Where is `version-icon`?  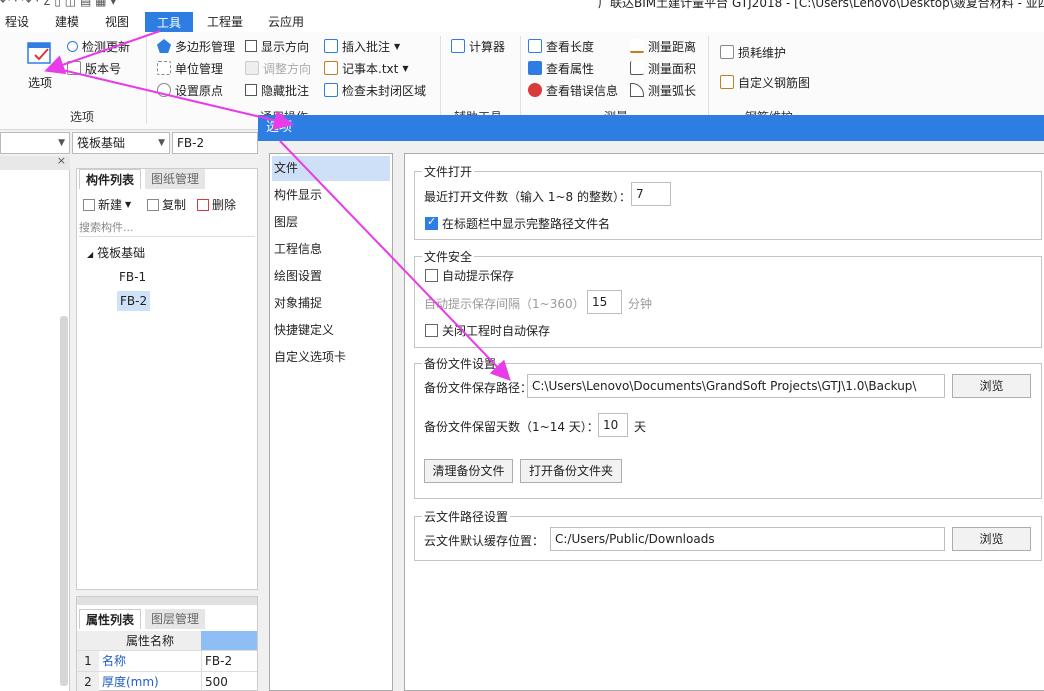
version-icon is located at coordinates (74, 68).